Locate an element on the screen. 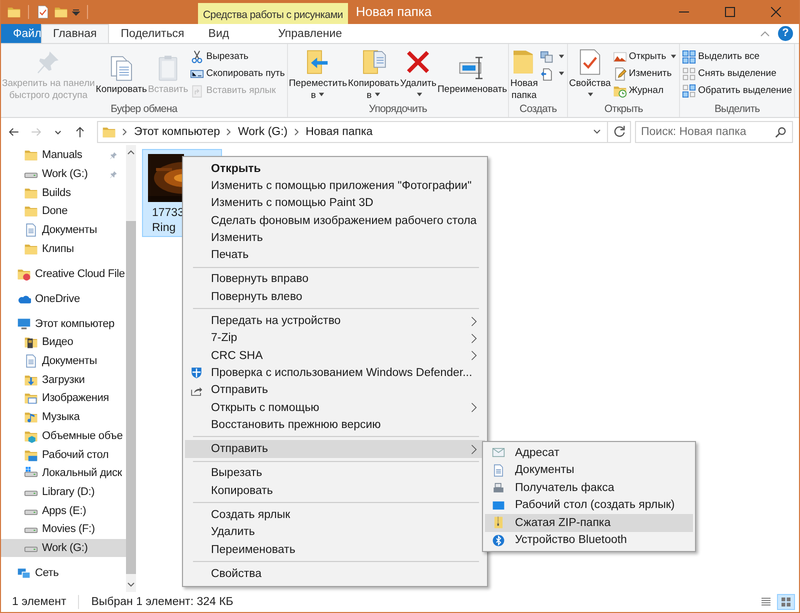 The height and width of the screenshot is (613, 800). nav-item-label: Видео is located at coordinates (58, 342).